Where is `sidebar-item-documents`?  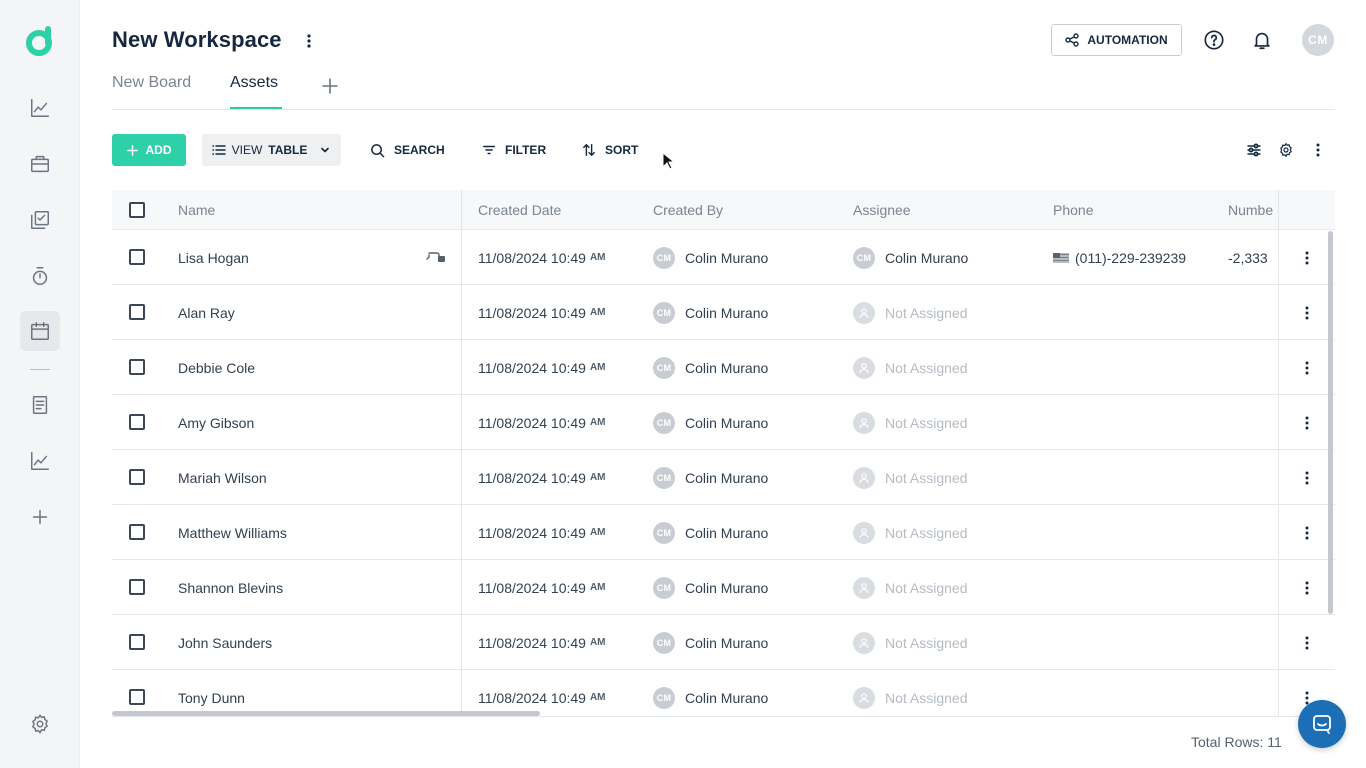 sidebar-item-documents is located at coordinates (40, 405).